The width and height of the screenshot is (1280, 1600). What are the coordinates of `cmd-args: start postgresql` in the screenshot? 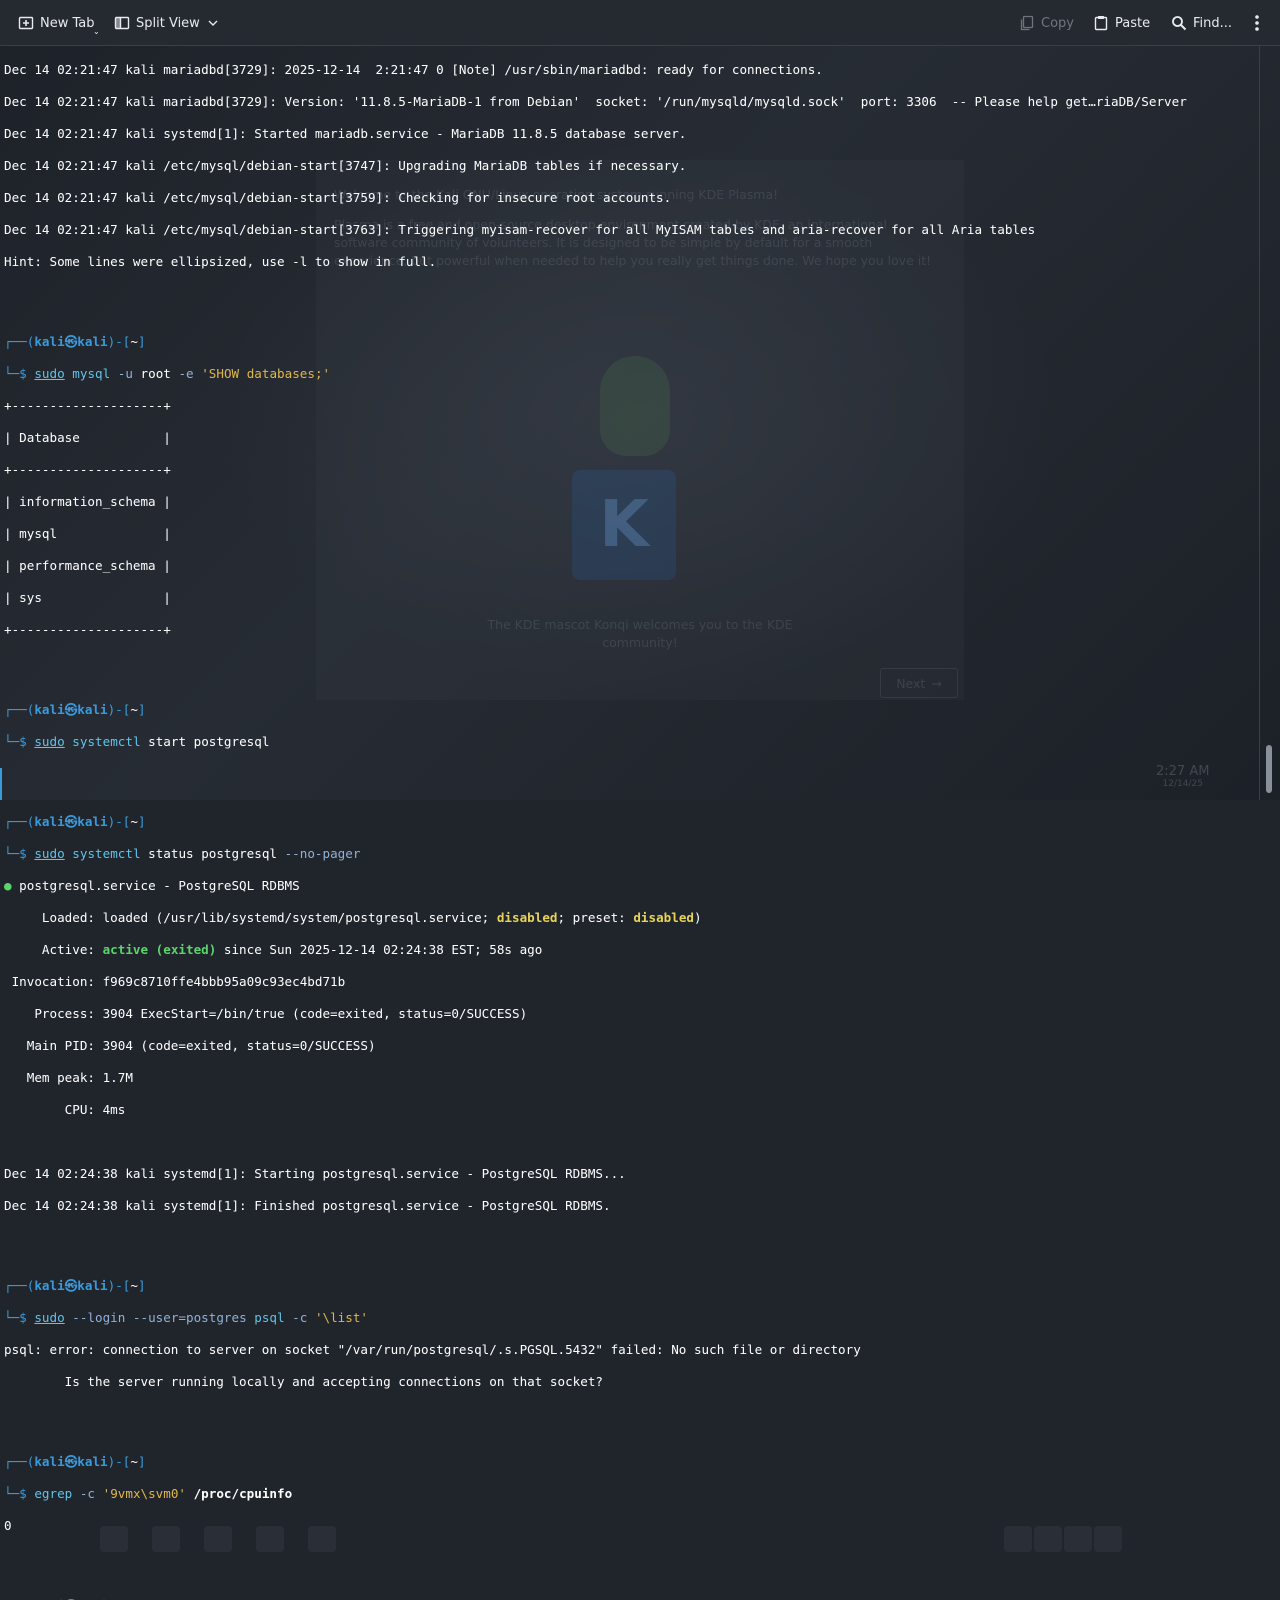 It's located at (205, 741).